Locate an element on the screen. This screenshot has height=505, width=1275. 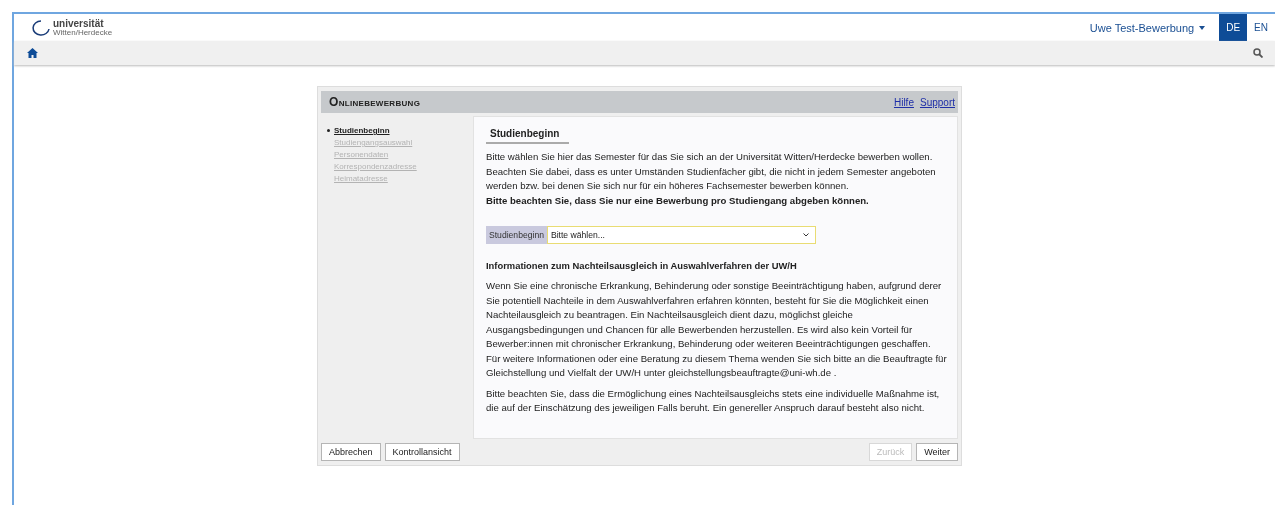
user-menu: Uwe Test-Bewerbung is located at coordinates (1147, 27).